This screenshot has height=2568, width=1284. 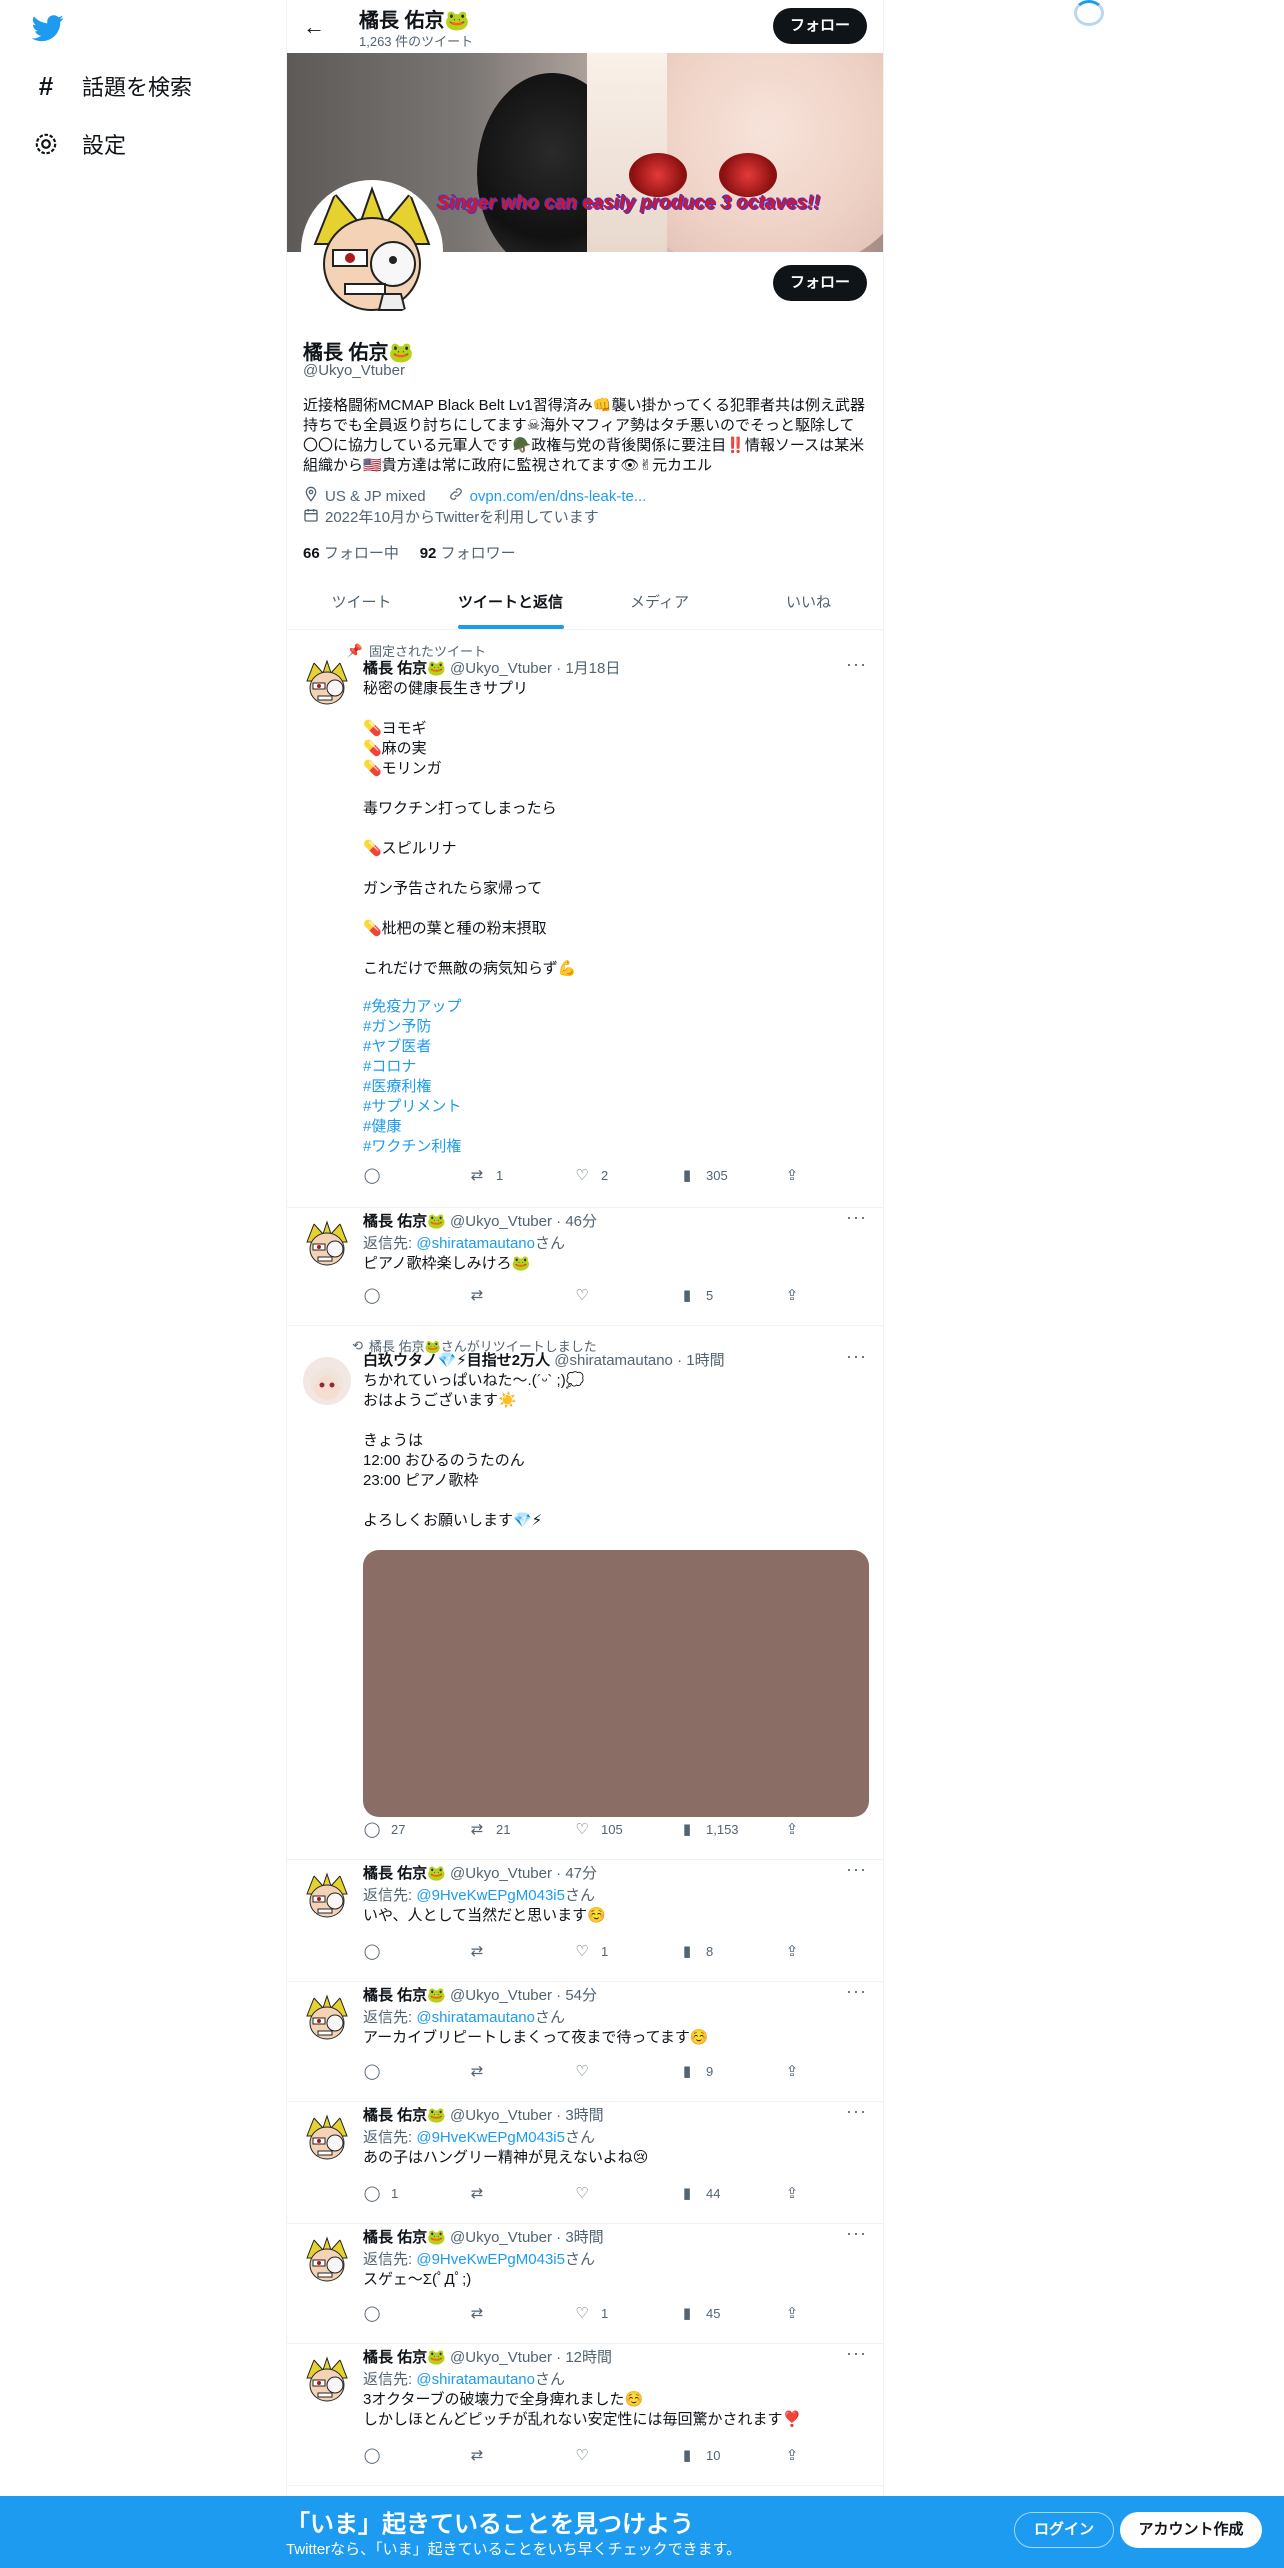 What do you see at coordinates (314, 27) in the screenshot?
I see `back-arrow-icon: ←` at bounding box center [314, 27].